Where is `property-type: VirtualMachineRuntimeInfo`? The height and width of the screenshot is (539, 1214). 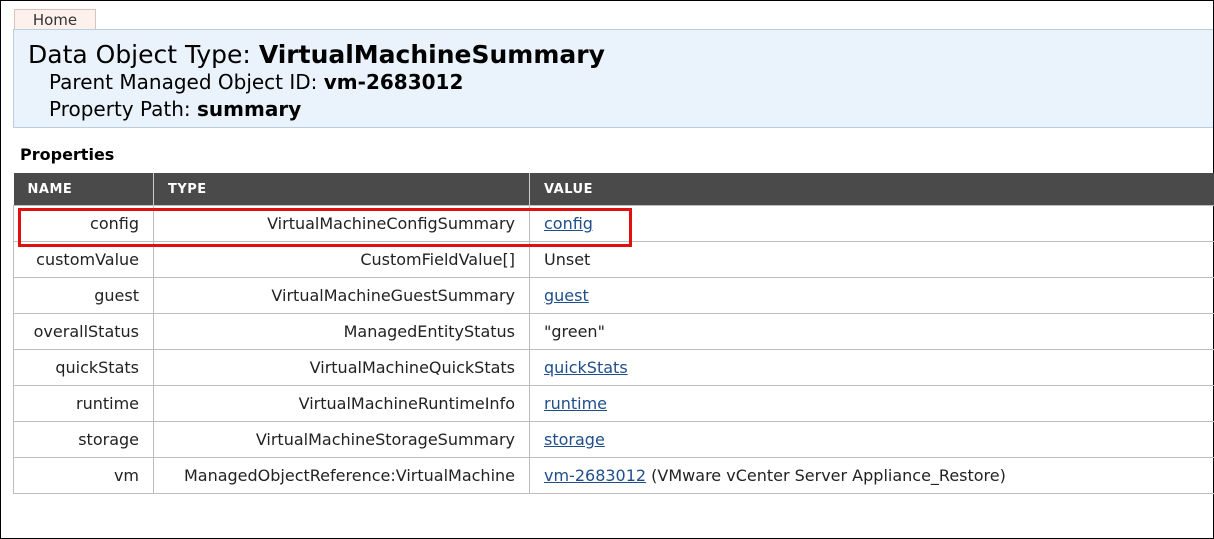
property-type: VirtualMachineRuntimeInfo is located at coordinates (341, 403).